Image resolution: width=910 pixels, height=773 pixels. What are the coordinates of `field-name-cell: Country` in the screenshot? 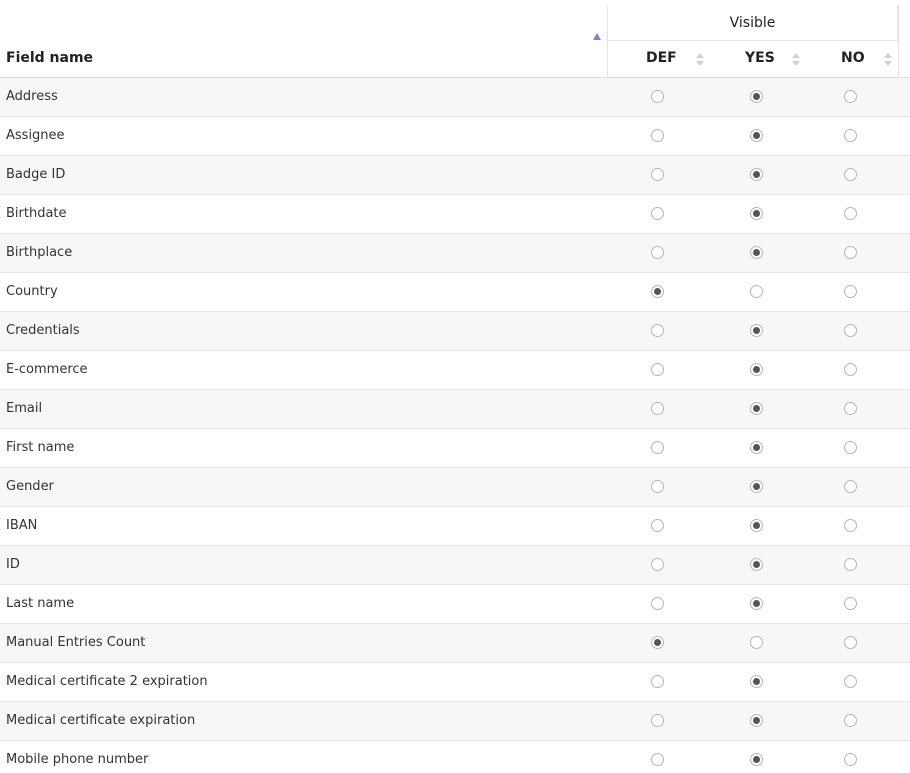 It's located at (32, 291).